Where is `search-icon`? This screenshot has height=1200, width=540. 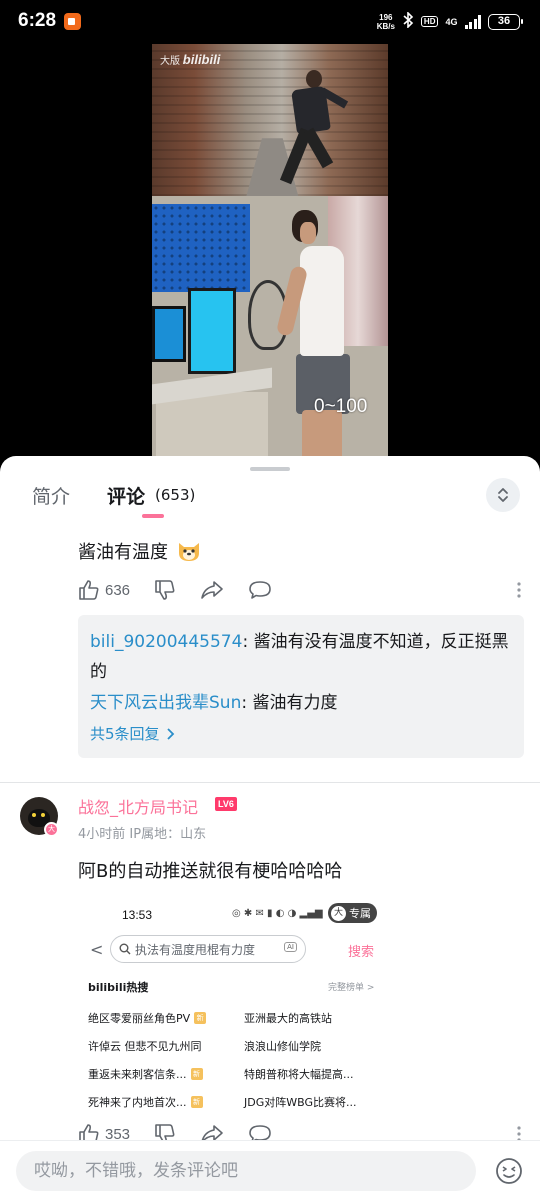
search-icon is located at coordinates (125, 949).